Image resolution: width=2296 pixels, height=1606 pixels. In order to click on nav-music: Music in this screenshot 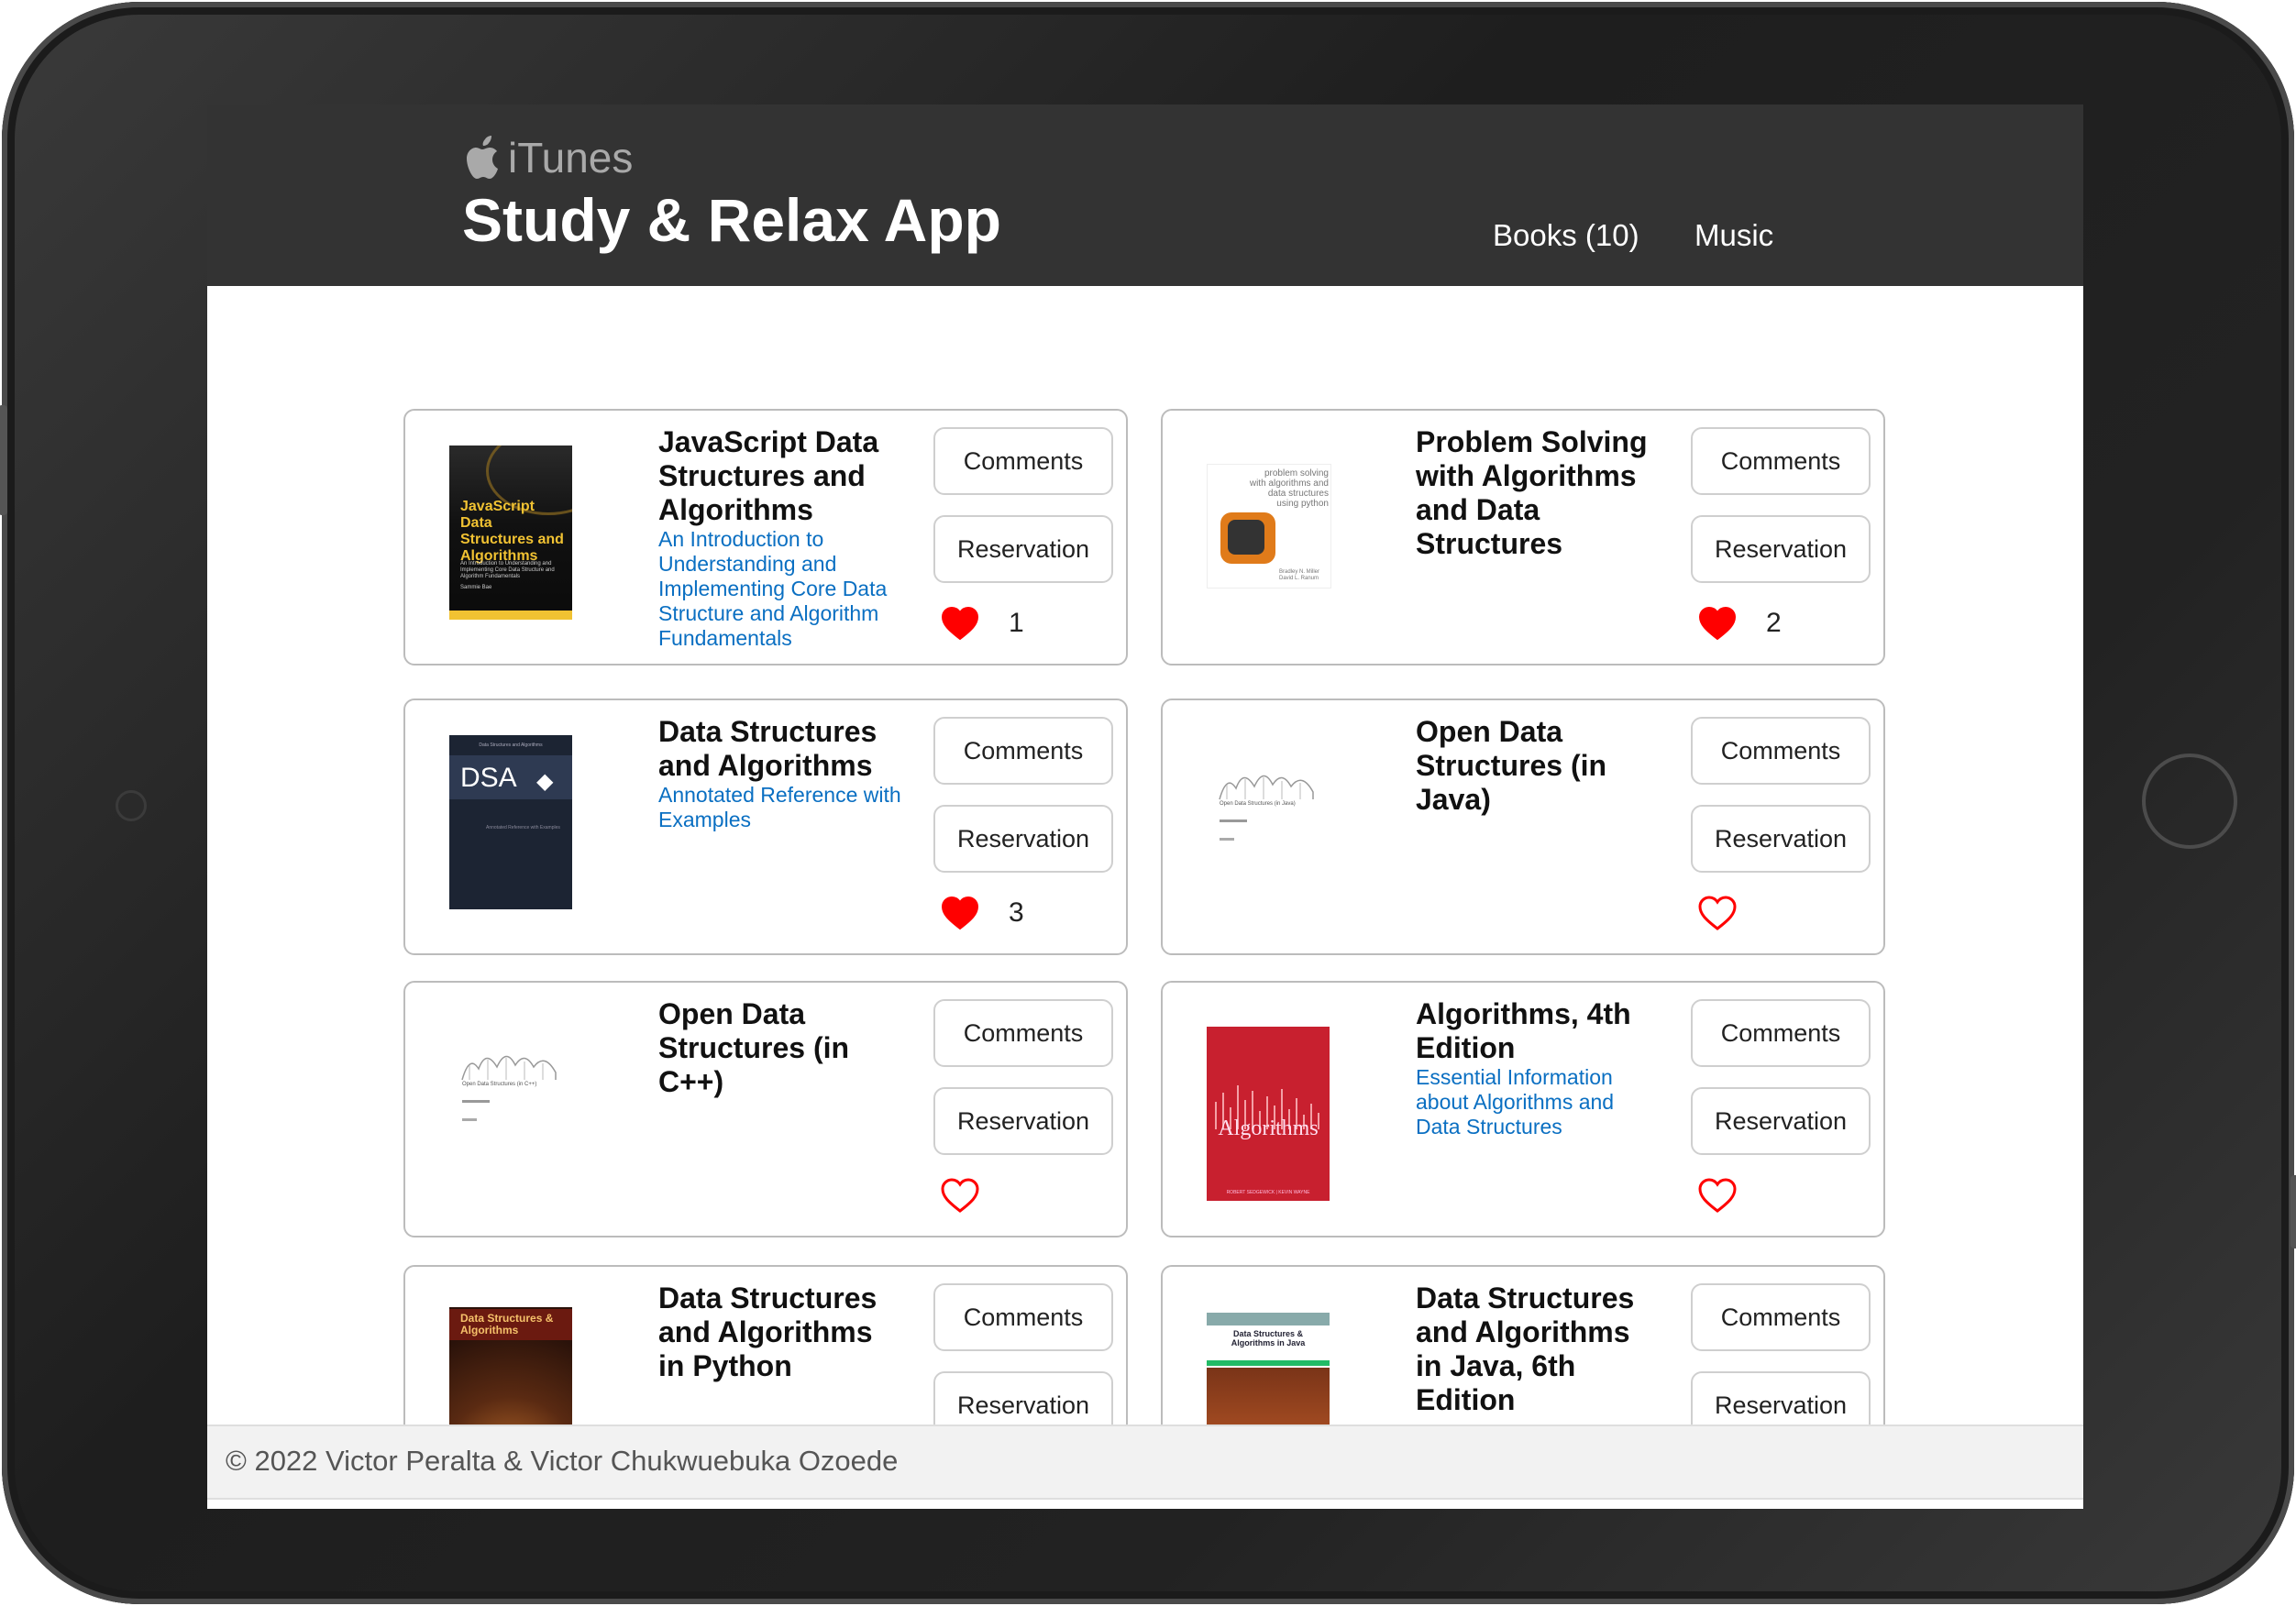, I will do `click(1733, 235)`.